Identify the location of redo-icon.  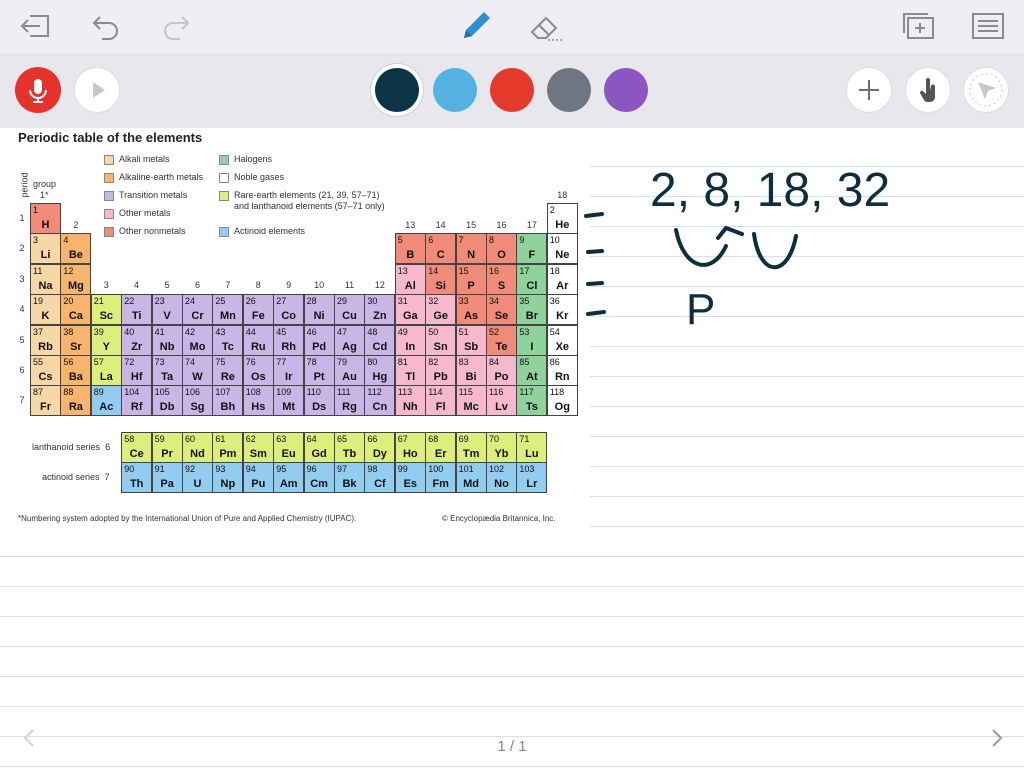
(176, 26).